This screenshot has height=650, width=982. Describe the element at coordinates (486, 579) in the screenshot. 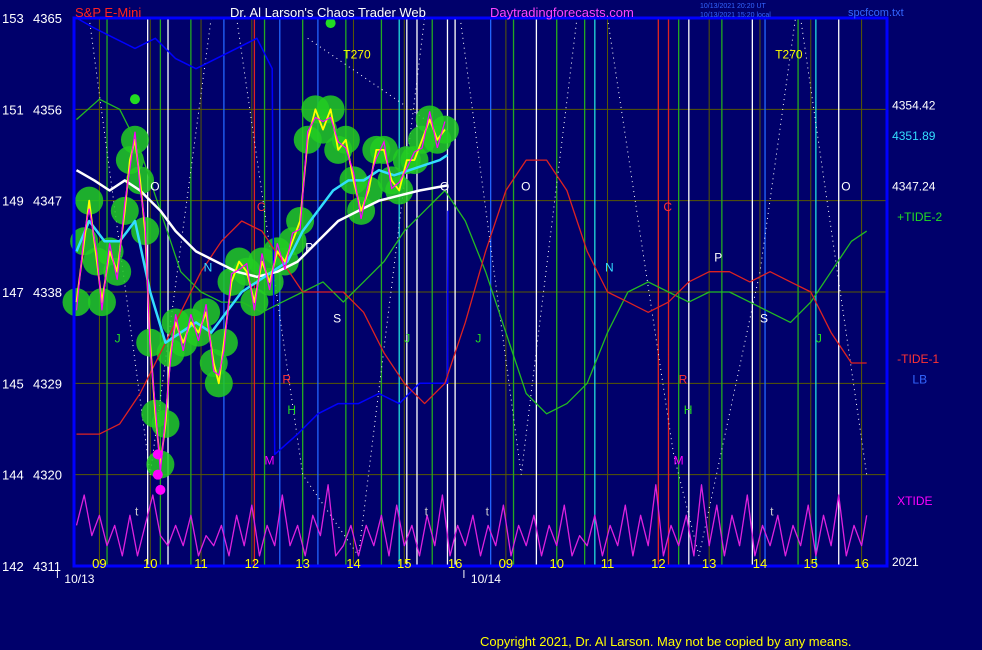

I see `x-date-label: 10/14` at that location.